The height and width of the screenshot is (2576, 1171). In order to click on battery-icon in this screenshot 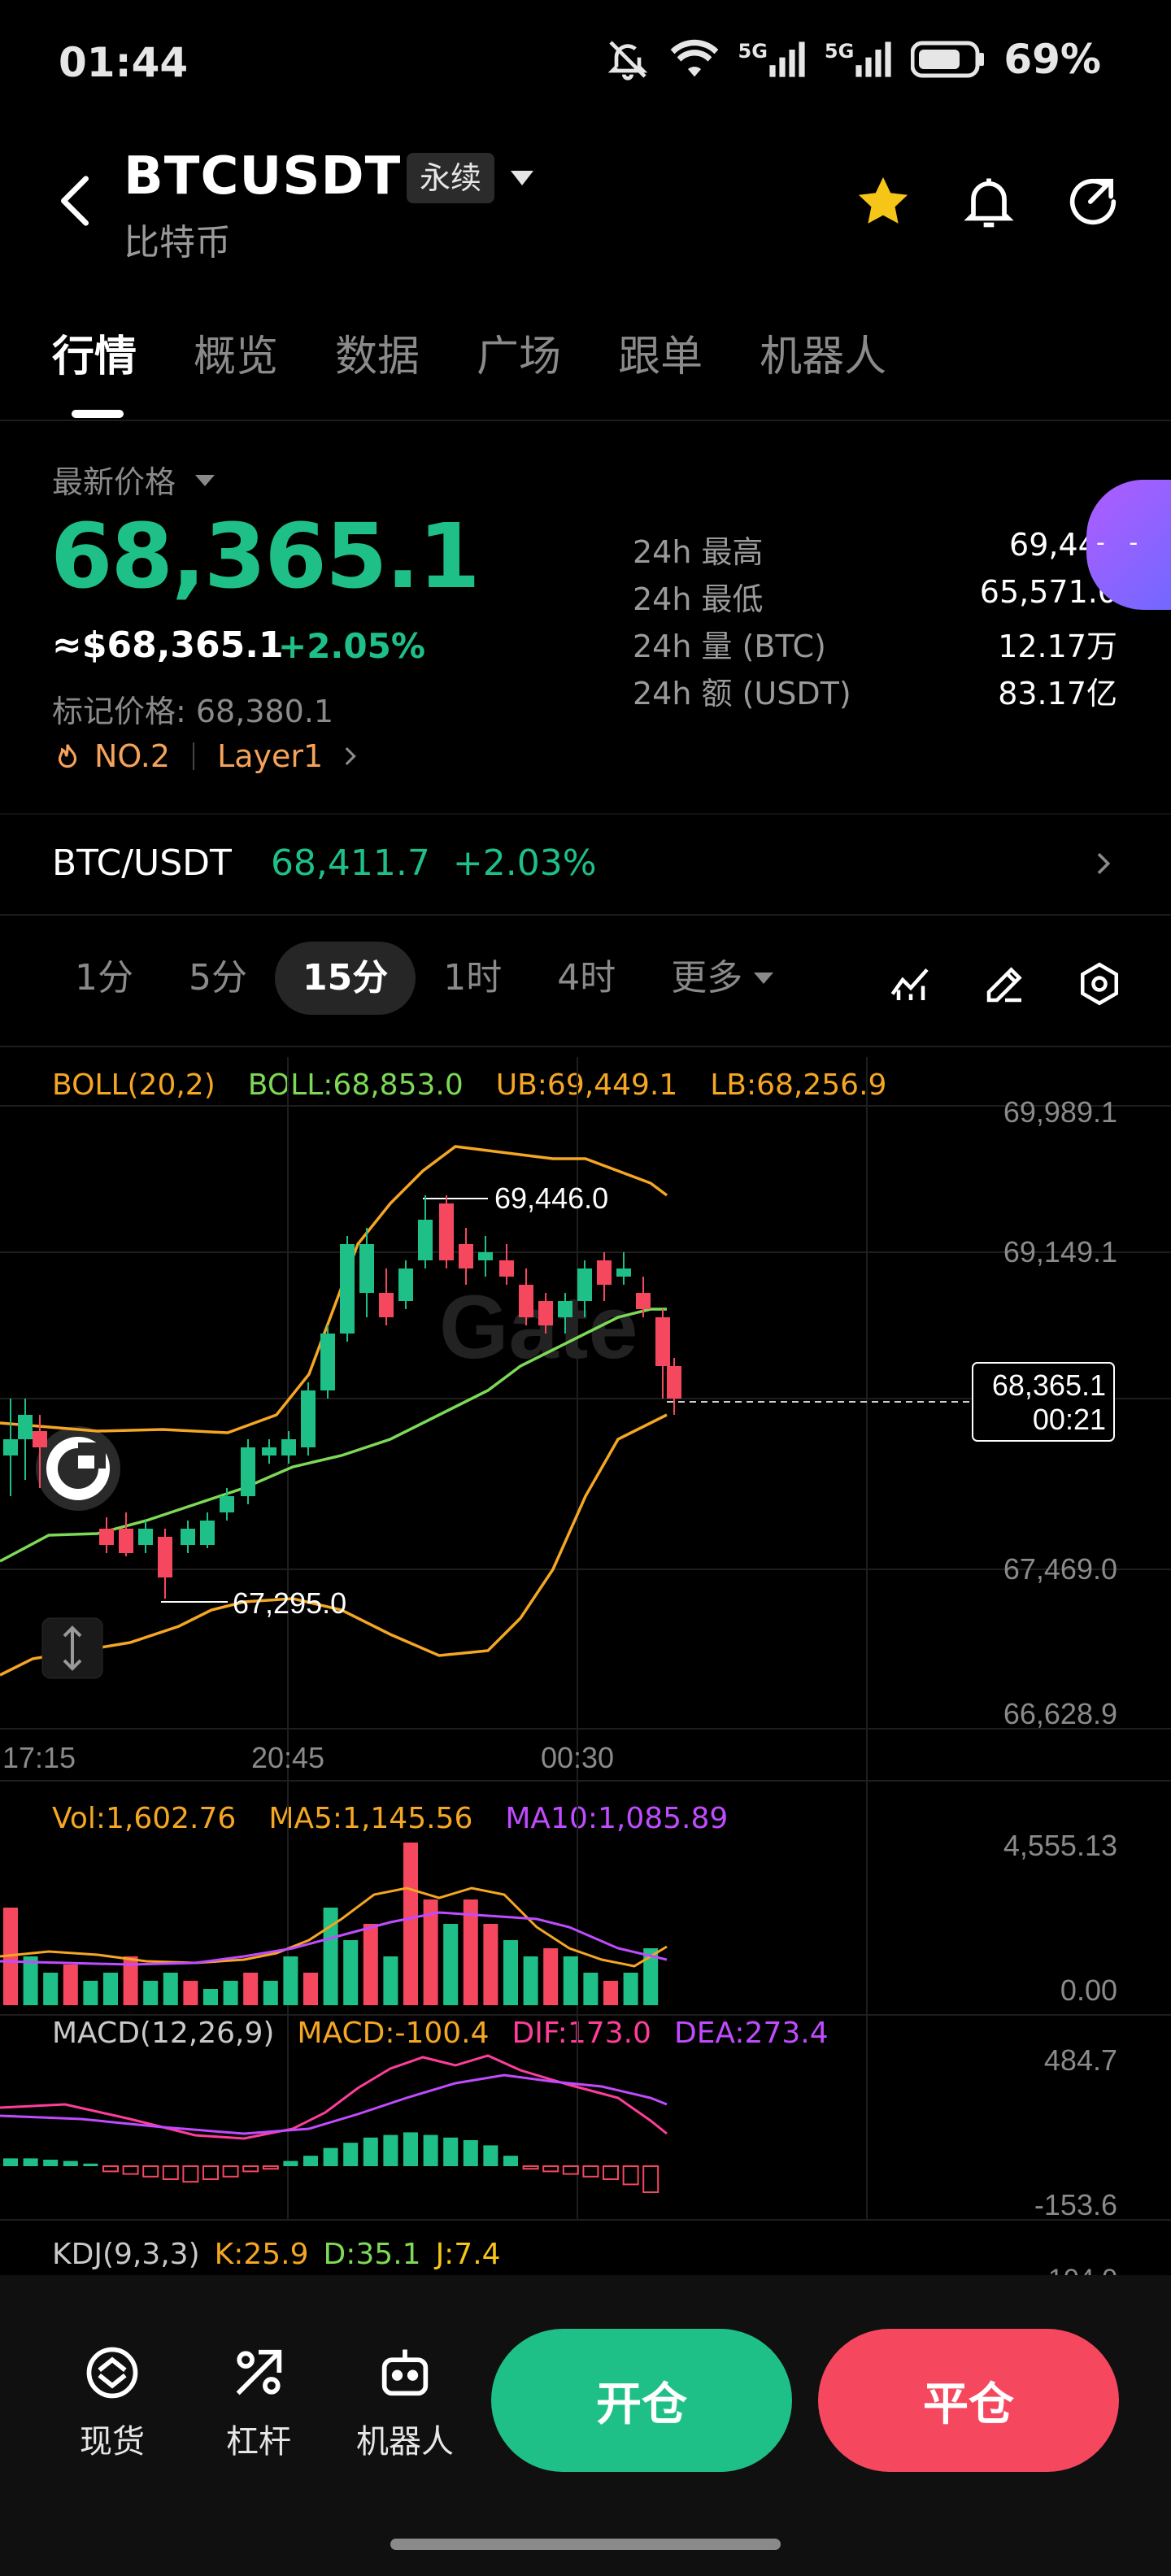, I will do `click(948, 60)`.